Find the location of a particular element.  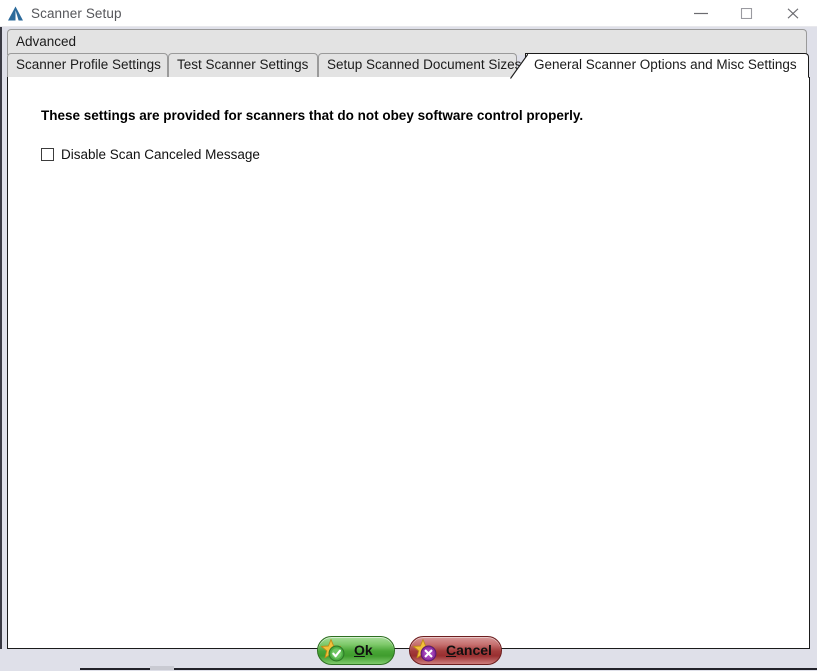

tab-setup-scanned-document-sizes: Setup Scanned Document Sizes is located at coordinates (419, 65).